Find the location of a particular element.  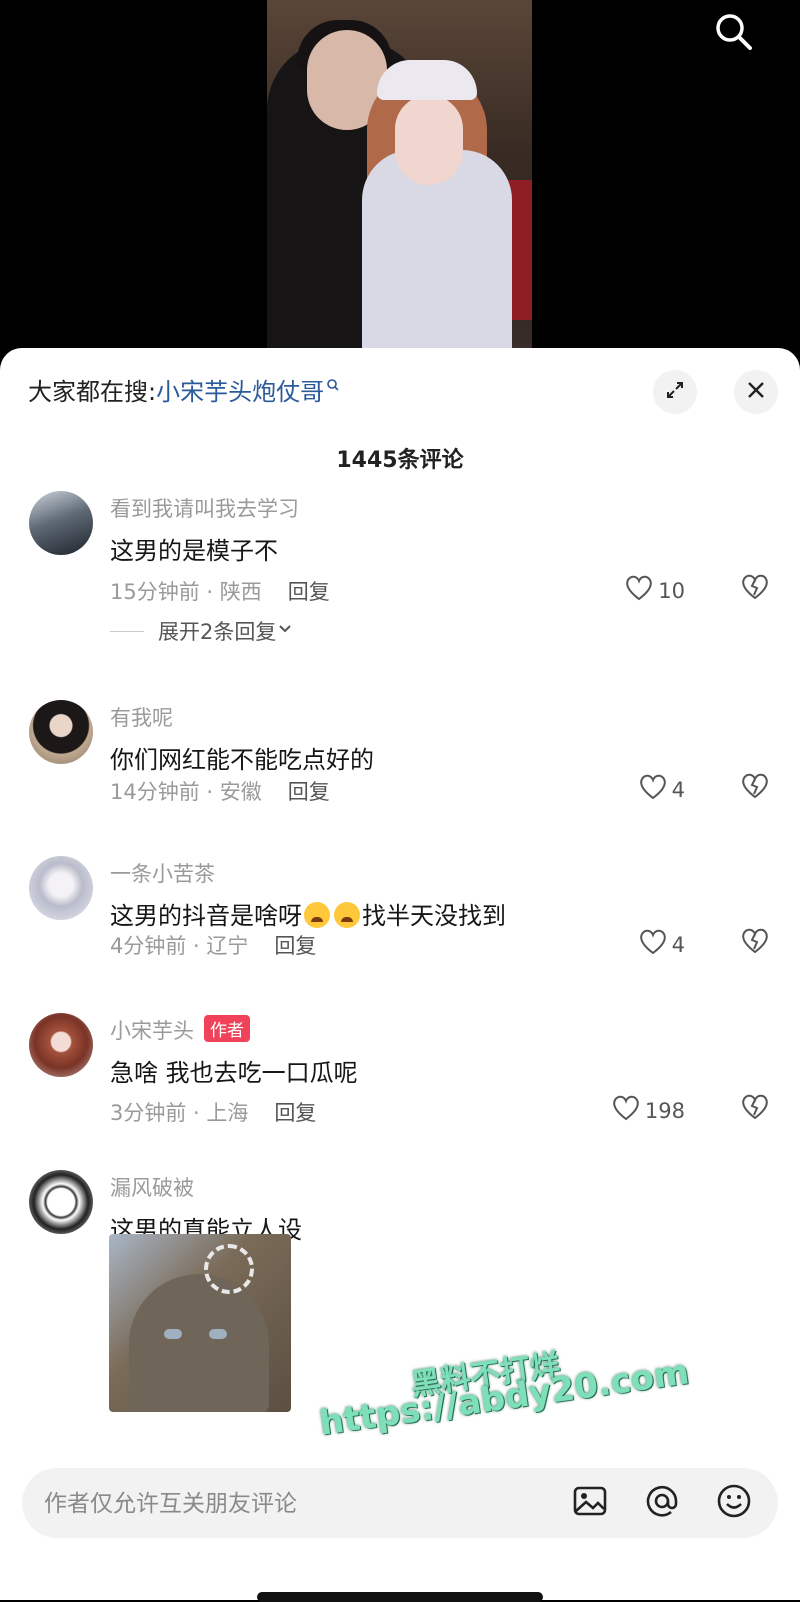

hot-search: 大家都在搜:小宋芋头炮仗哥 is located at coordinates (184, 389).